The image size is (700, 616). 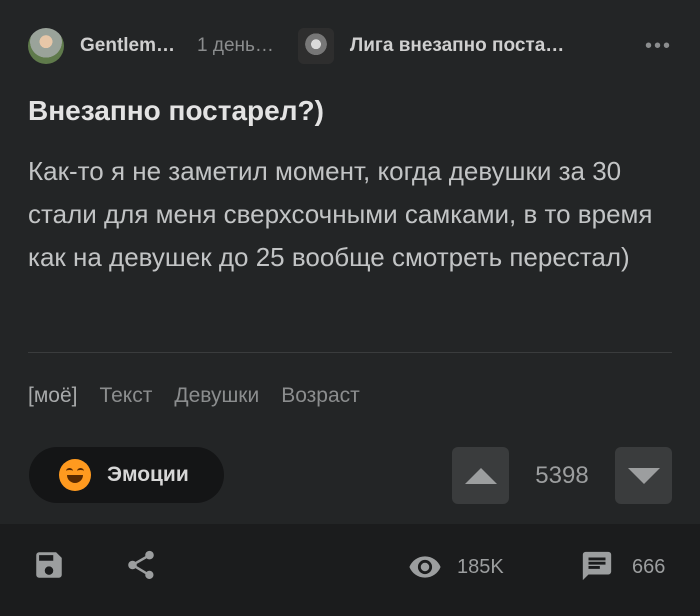 What do you see at coordinates (480, 567) in the screenshot?
I see `views-count: 185K` at bounding box center [480, 567].